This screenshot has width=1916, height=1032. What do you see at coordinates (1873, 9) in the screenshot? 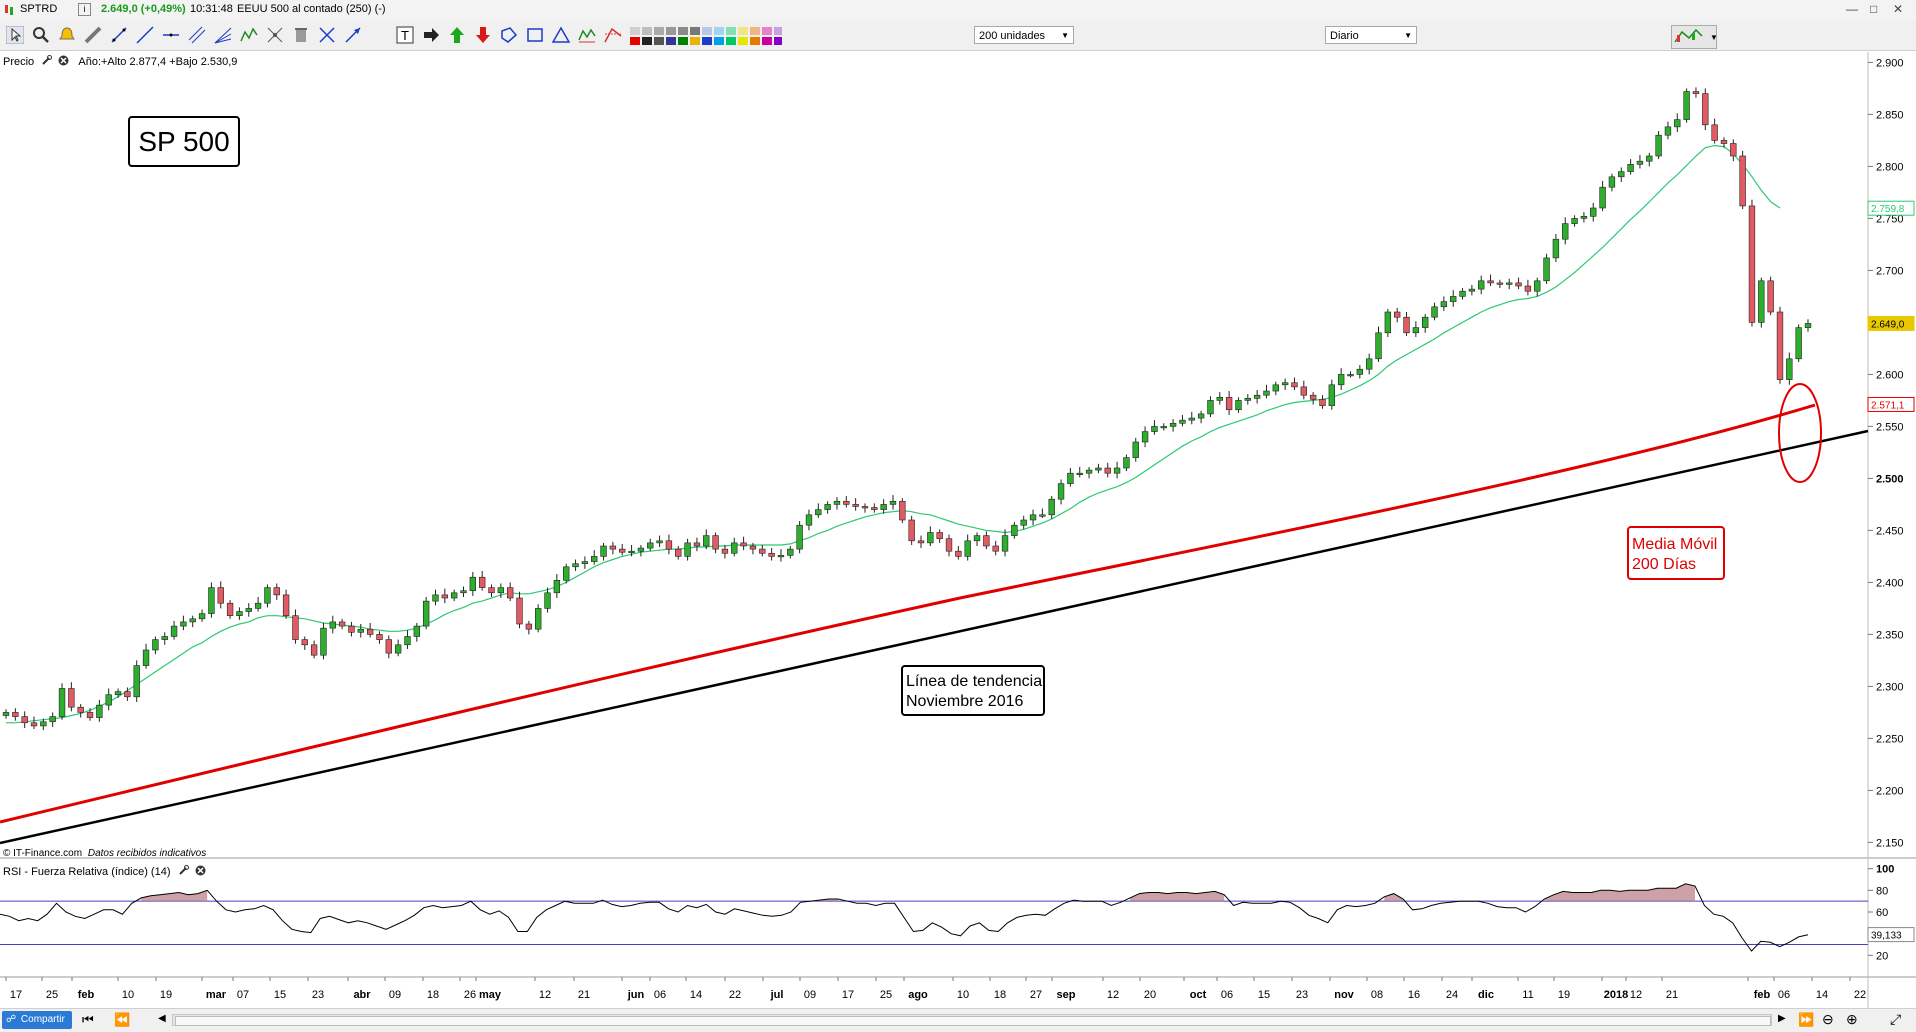
I see `maximize-icon: □` at bounding box center [1873, 9].